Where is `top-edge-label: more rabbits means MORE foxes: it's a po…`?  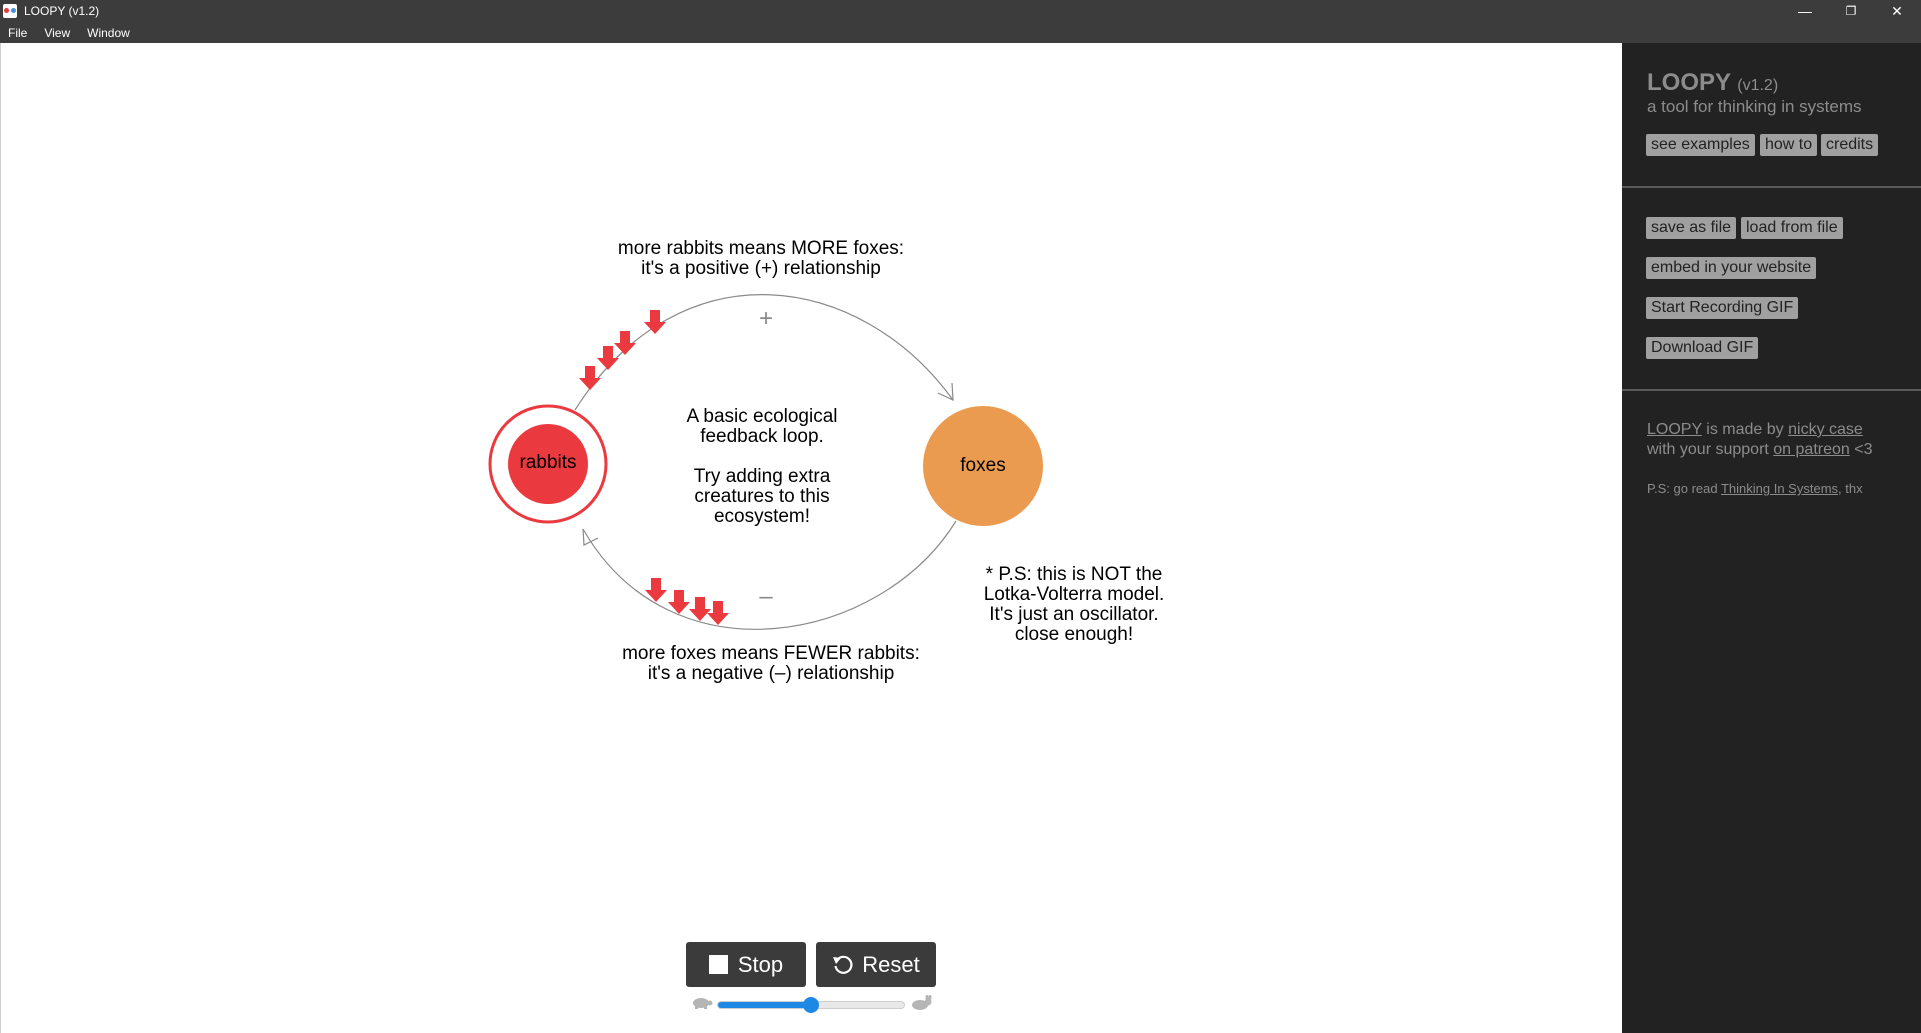
top-edge-label: more rabbits means MORE foxes: it's a po… is located at coordinates (761, 259).